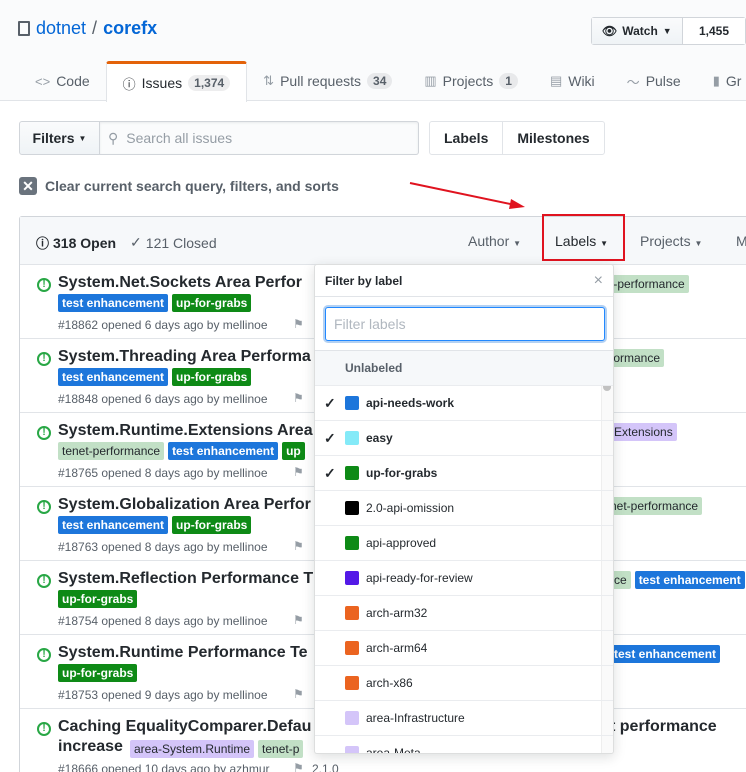  I want to click on issue-label: Extensions, so click(643, 432).